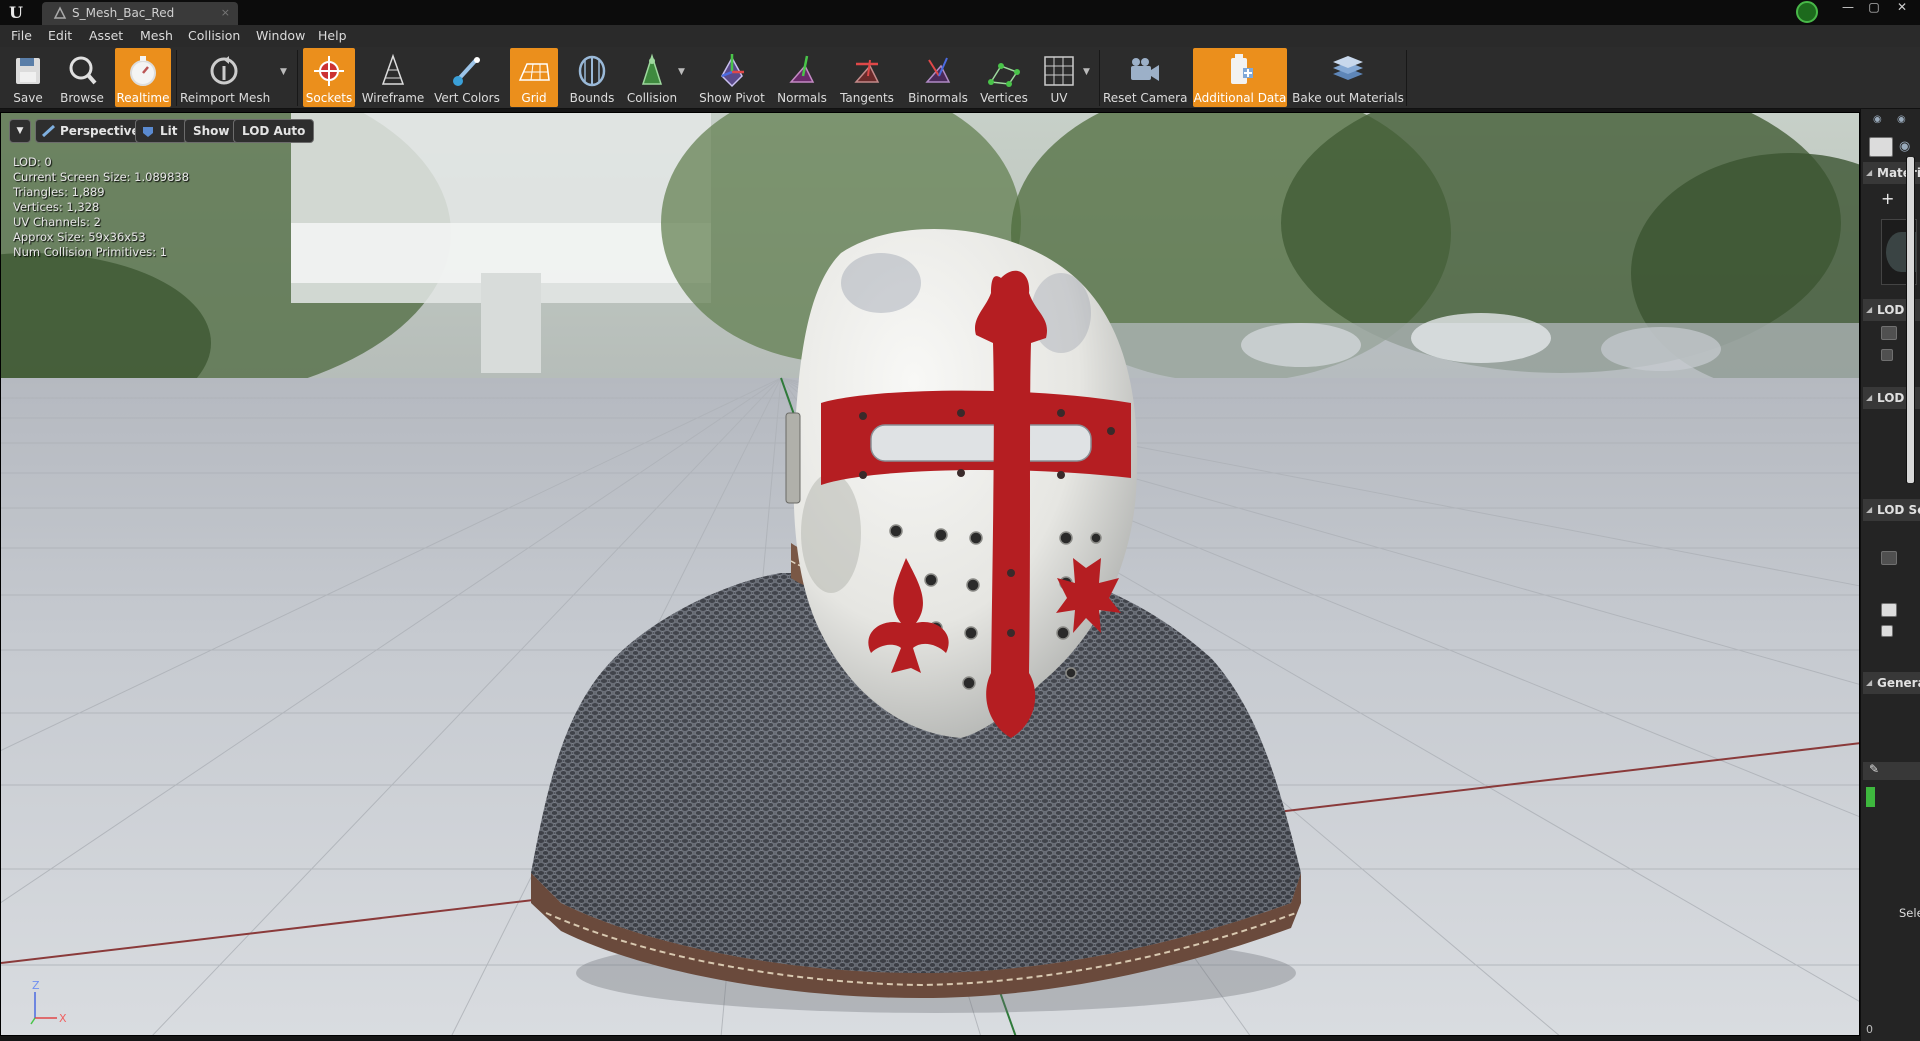 The image size is (1920, 1041). What do you see at coordinates (225, 77) in the screenshot?
I see `reimport-mesh-button: Reimport Mesh` at bounding box center [225, 77].